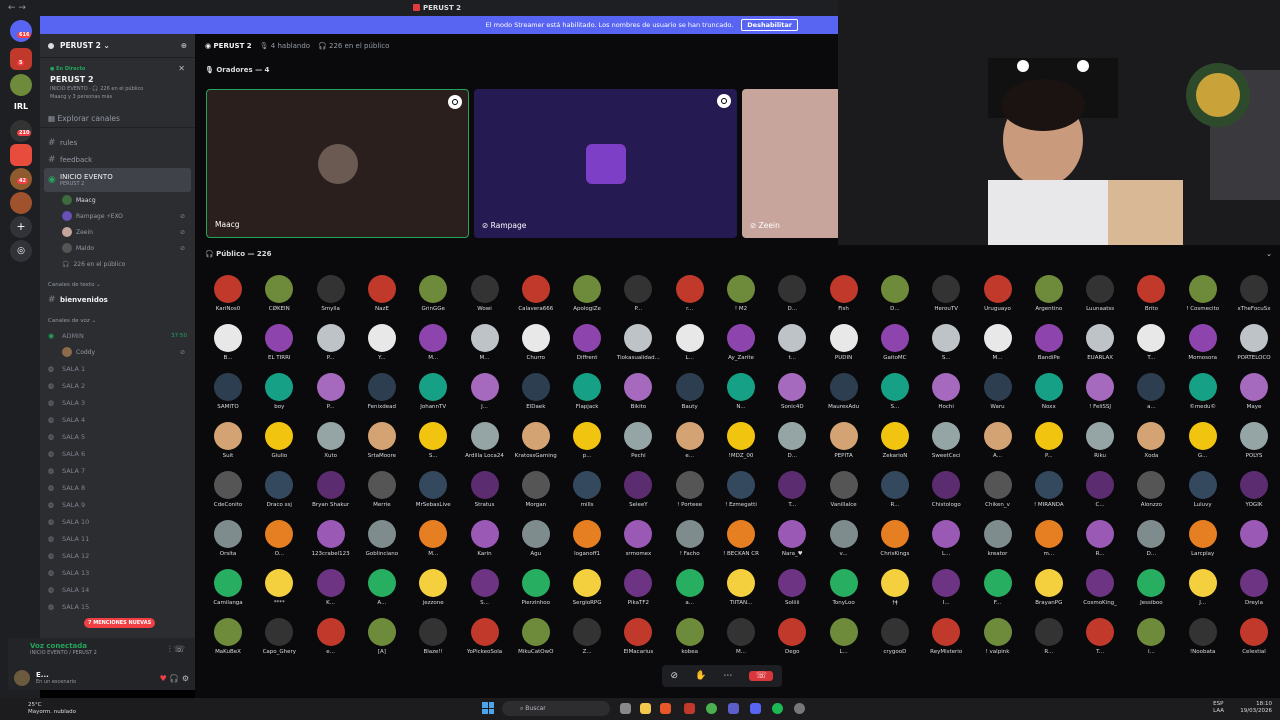 The image size is (1280, 720). Describe the element at coordinates (21, 107) in the screenshot. I see `server-irl-icon: IRL` at that location.